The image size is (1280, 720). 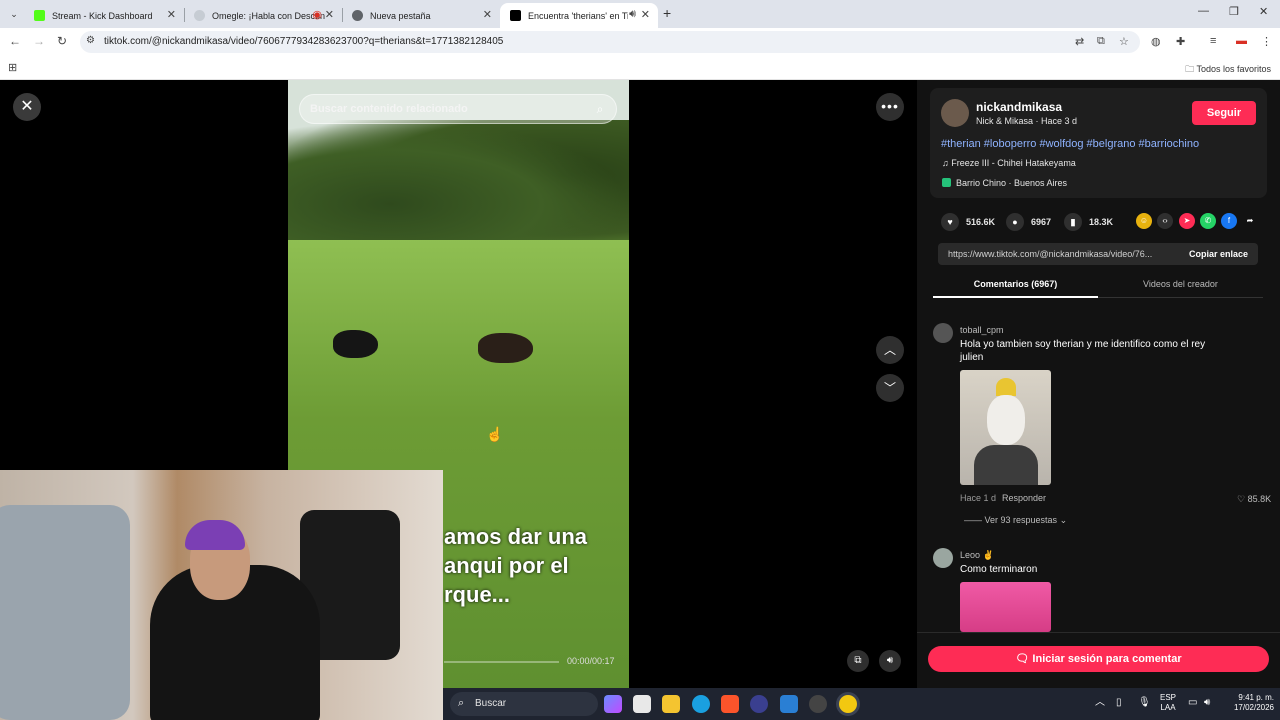 I want to click on speaker-icon: 🔊︎, so click(x=632, y=14).